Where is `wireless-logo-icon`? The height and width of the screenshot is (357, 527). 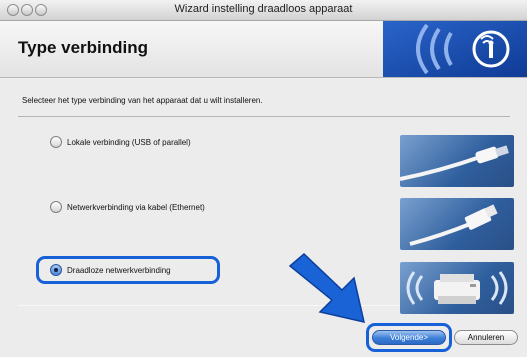
wireless-logo-icon is located at coordinates (455, 49).